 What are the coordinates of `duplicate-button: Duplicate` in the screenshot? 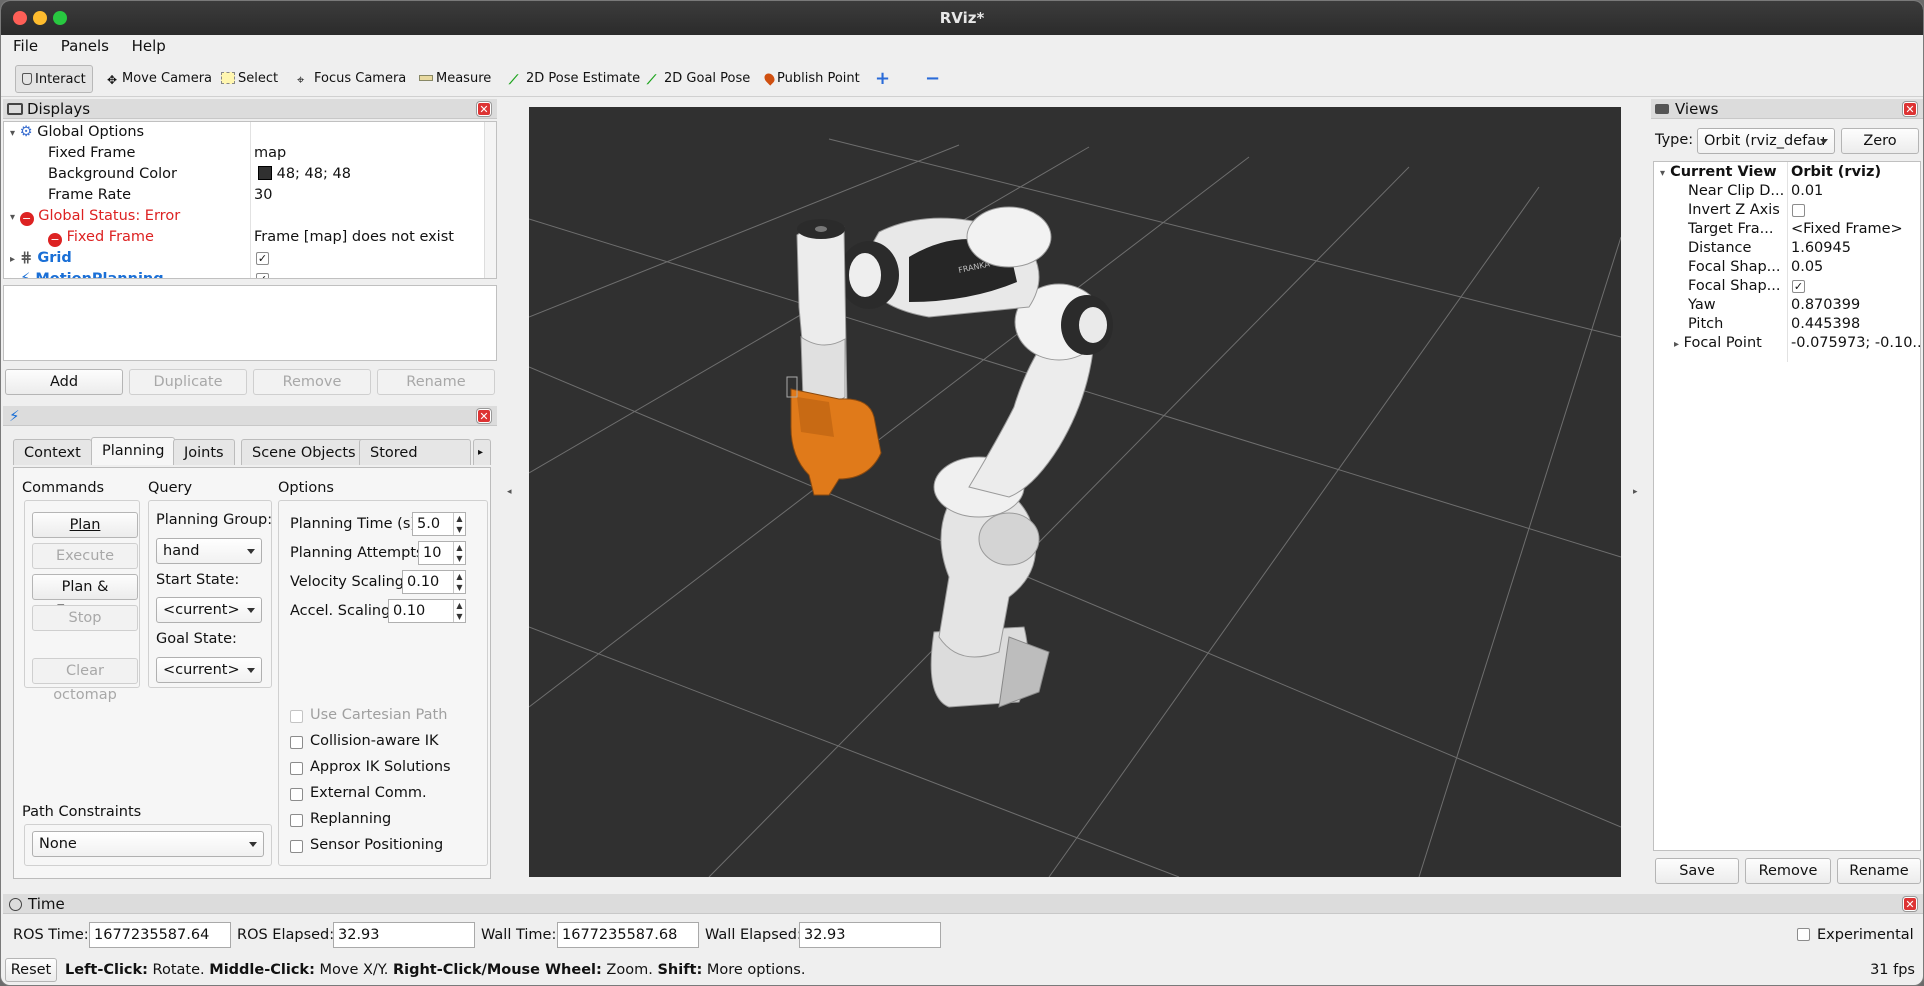 It's located at (188, 382).